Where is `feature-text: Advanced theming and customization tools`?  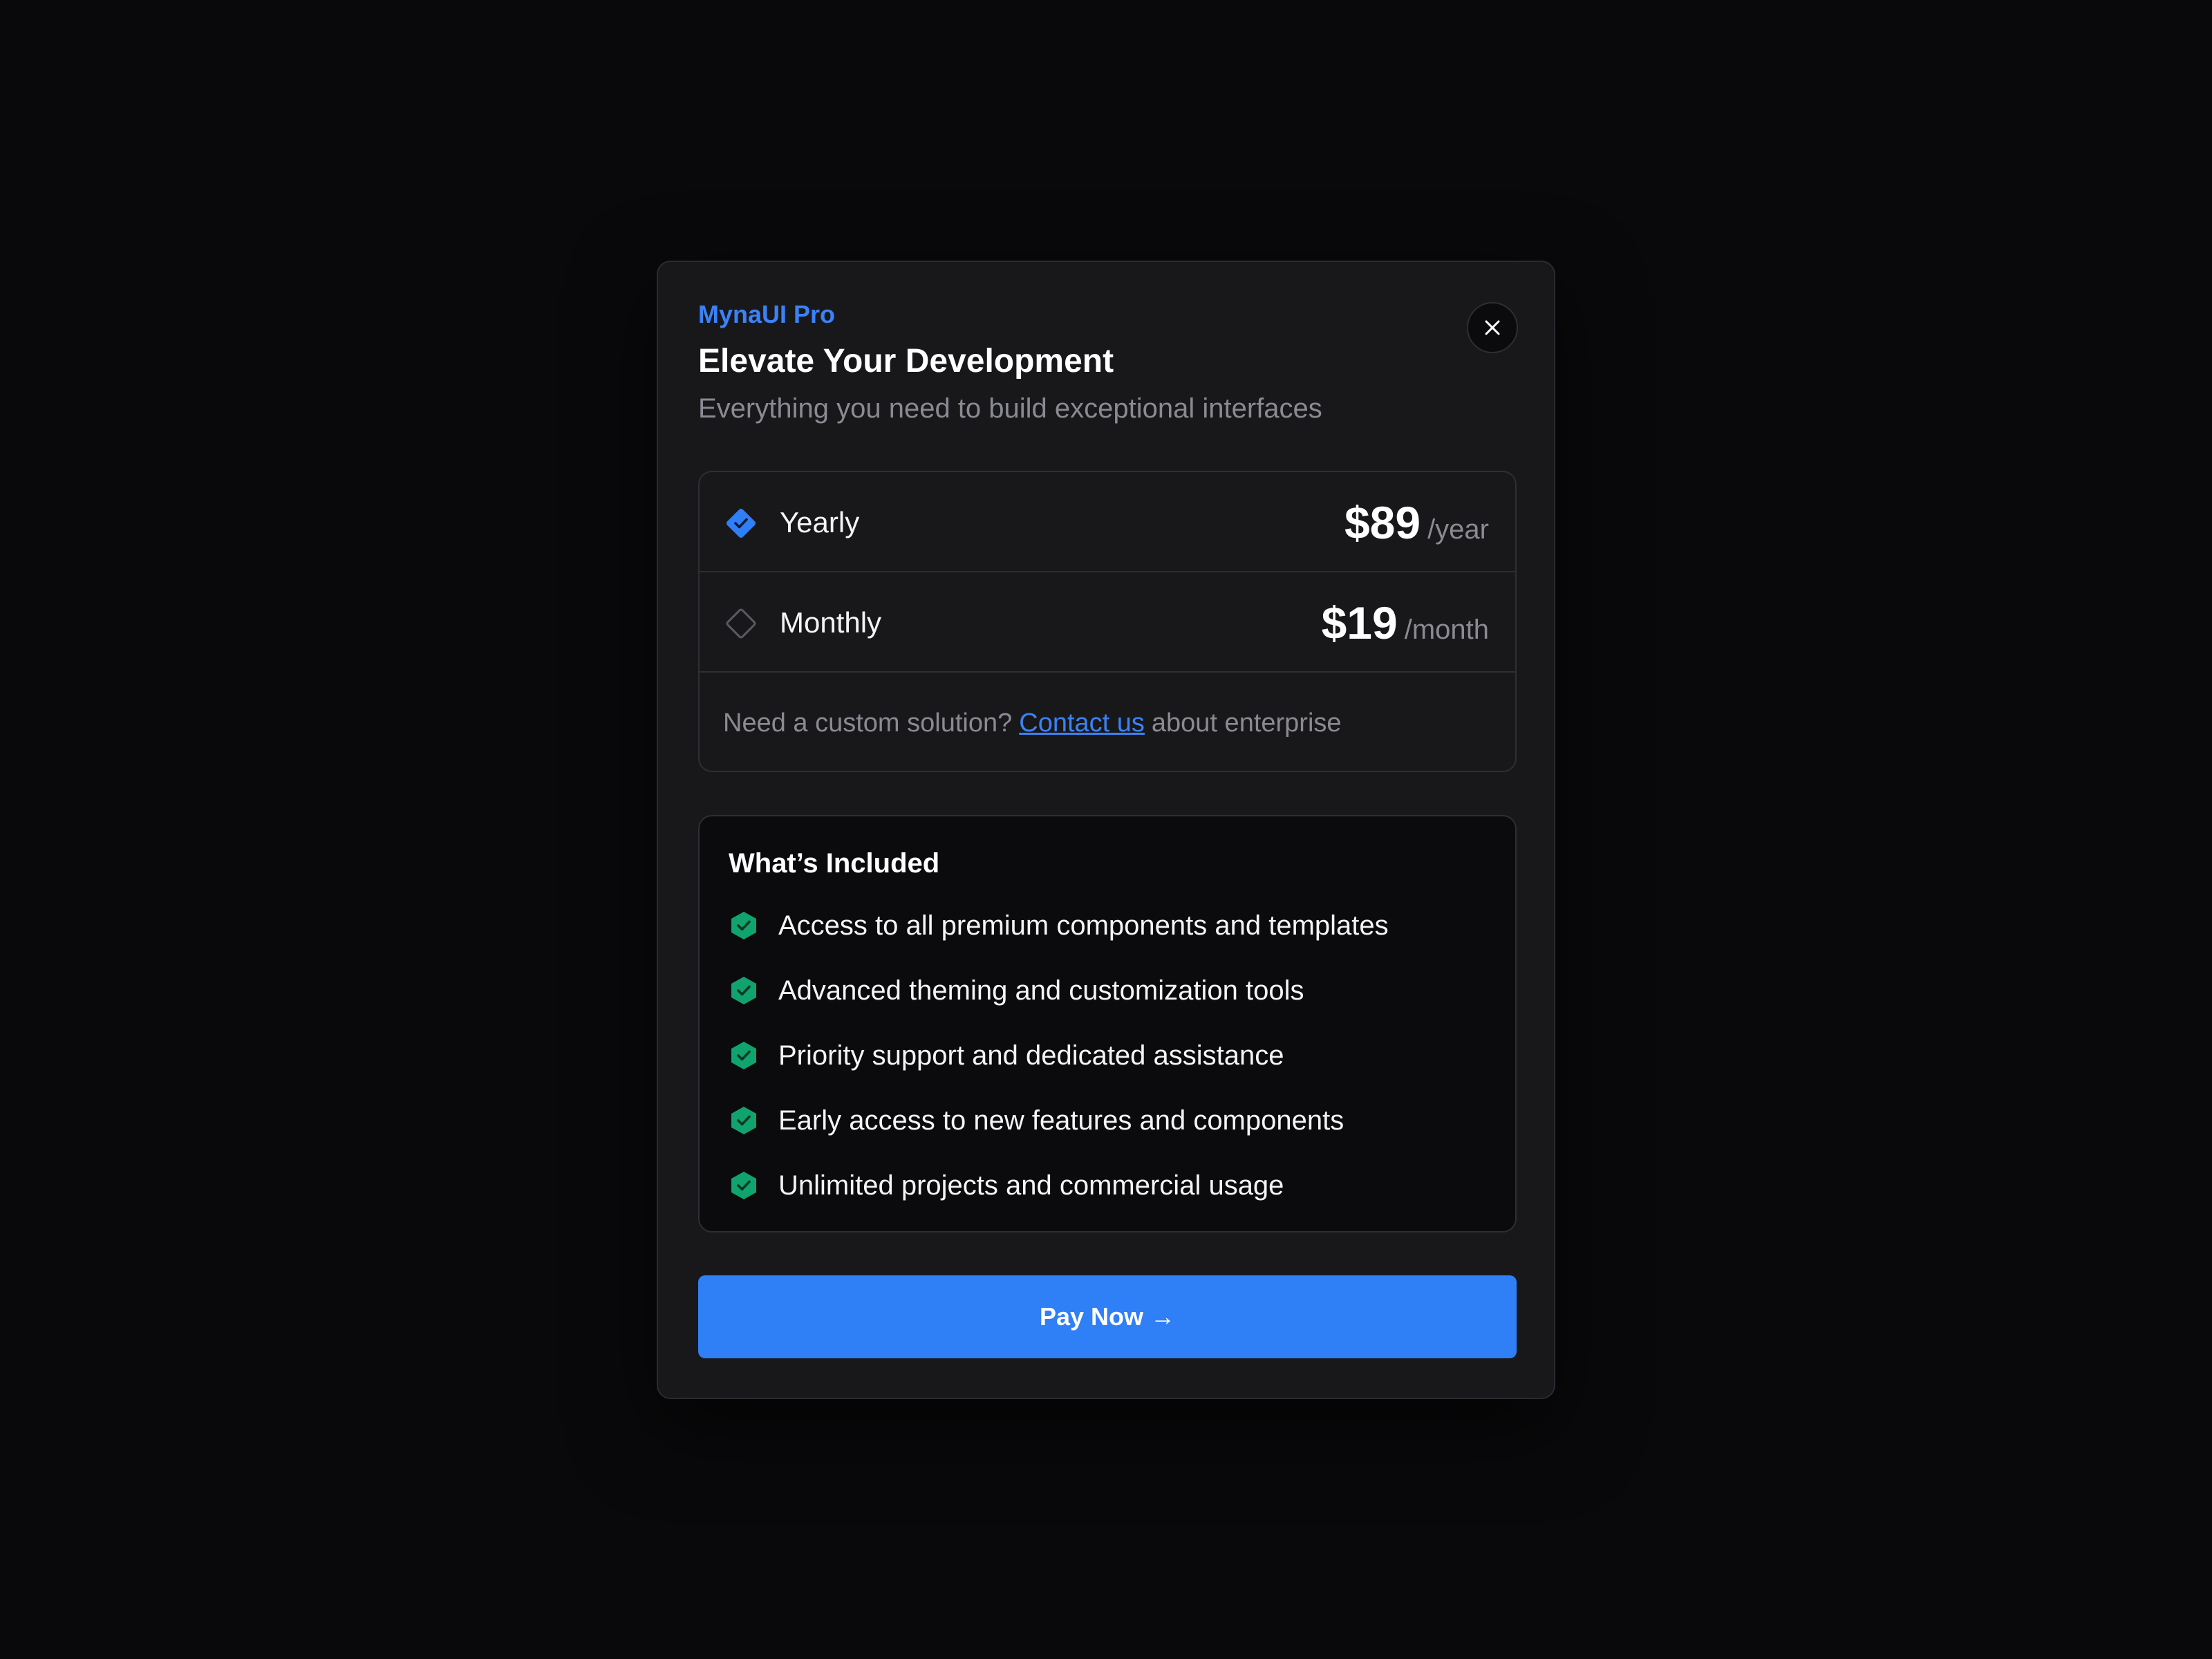 feature-text: Advanced theming and customization tools is located at coordinates (1041, 990).